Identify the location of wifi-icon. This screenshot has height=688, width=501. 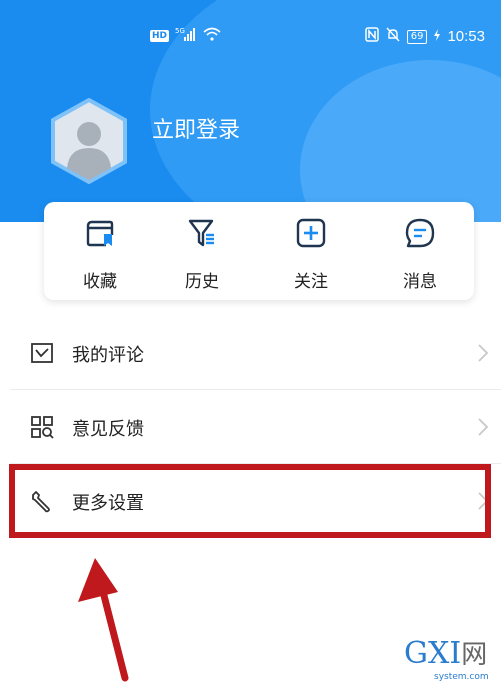
(212, 36).